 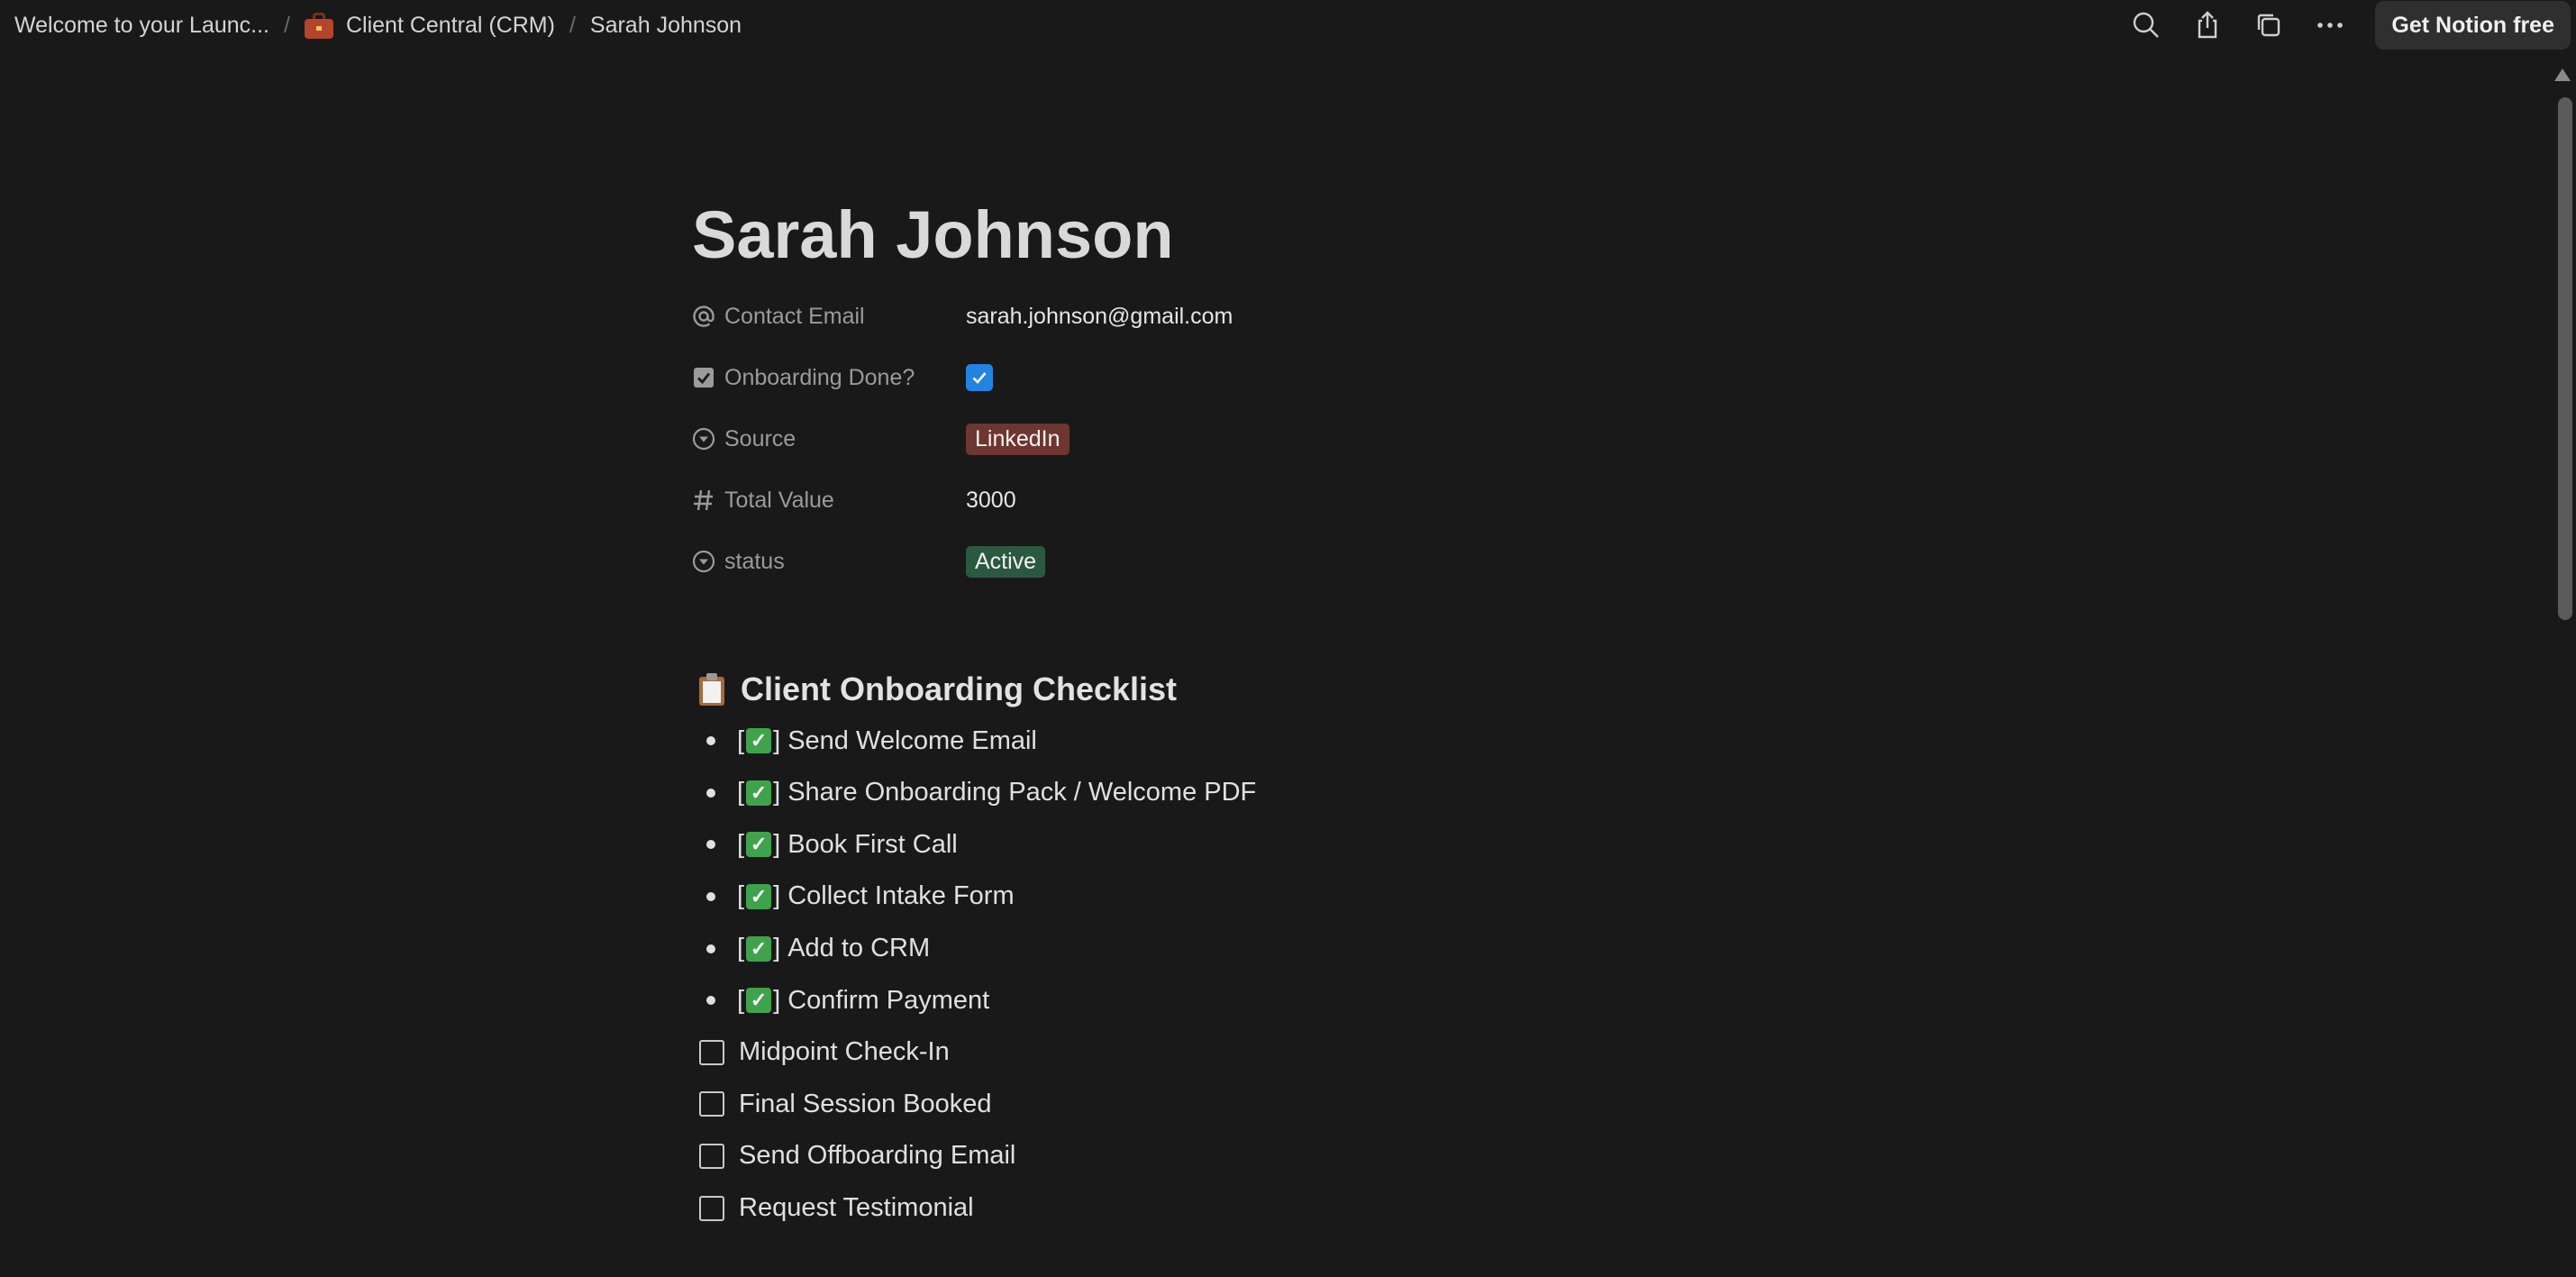 What do you see at coordinates (1368, 897) in the screenshot?
I see `list-item: [✓] Collect Intake Form` at bounding box center [1368, 897].